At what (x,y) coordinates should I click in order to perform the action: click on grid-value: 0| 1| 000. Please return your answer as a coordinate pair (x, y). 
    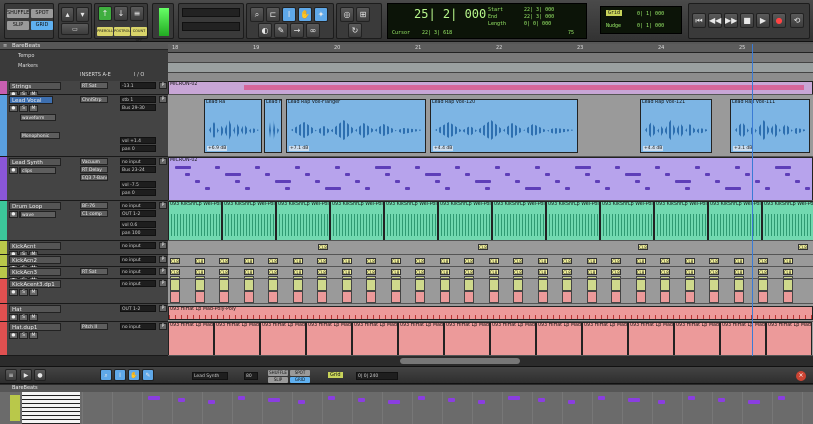
    Looking at the image, I should click on (650, 14).